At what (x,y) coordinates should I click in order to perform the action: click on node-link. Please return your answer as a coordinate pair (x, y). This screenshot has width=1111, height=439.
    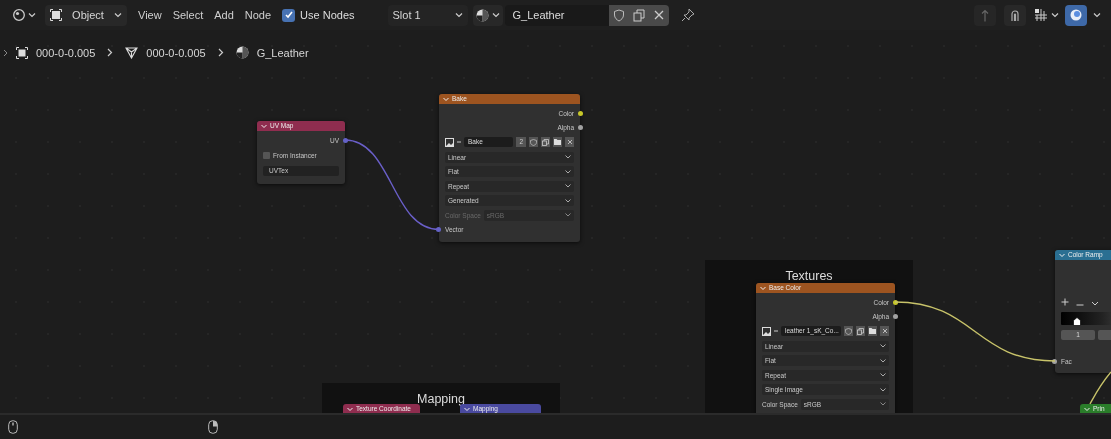
    Looking at the image, I should click on (1100, 388).